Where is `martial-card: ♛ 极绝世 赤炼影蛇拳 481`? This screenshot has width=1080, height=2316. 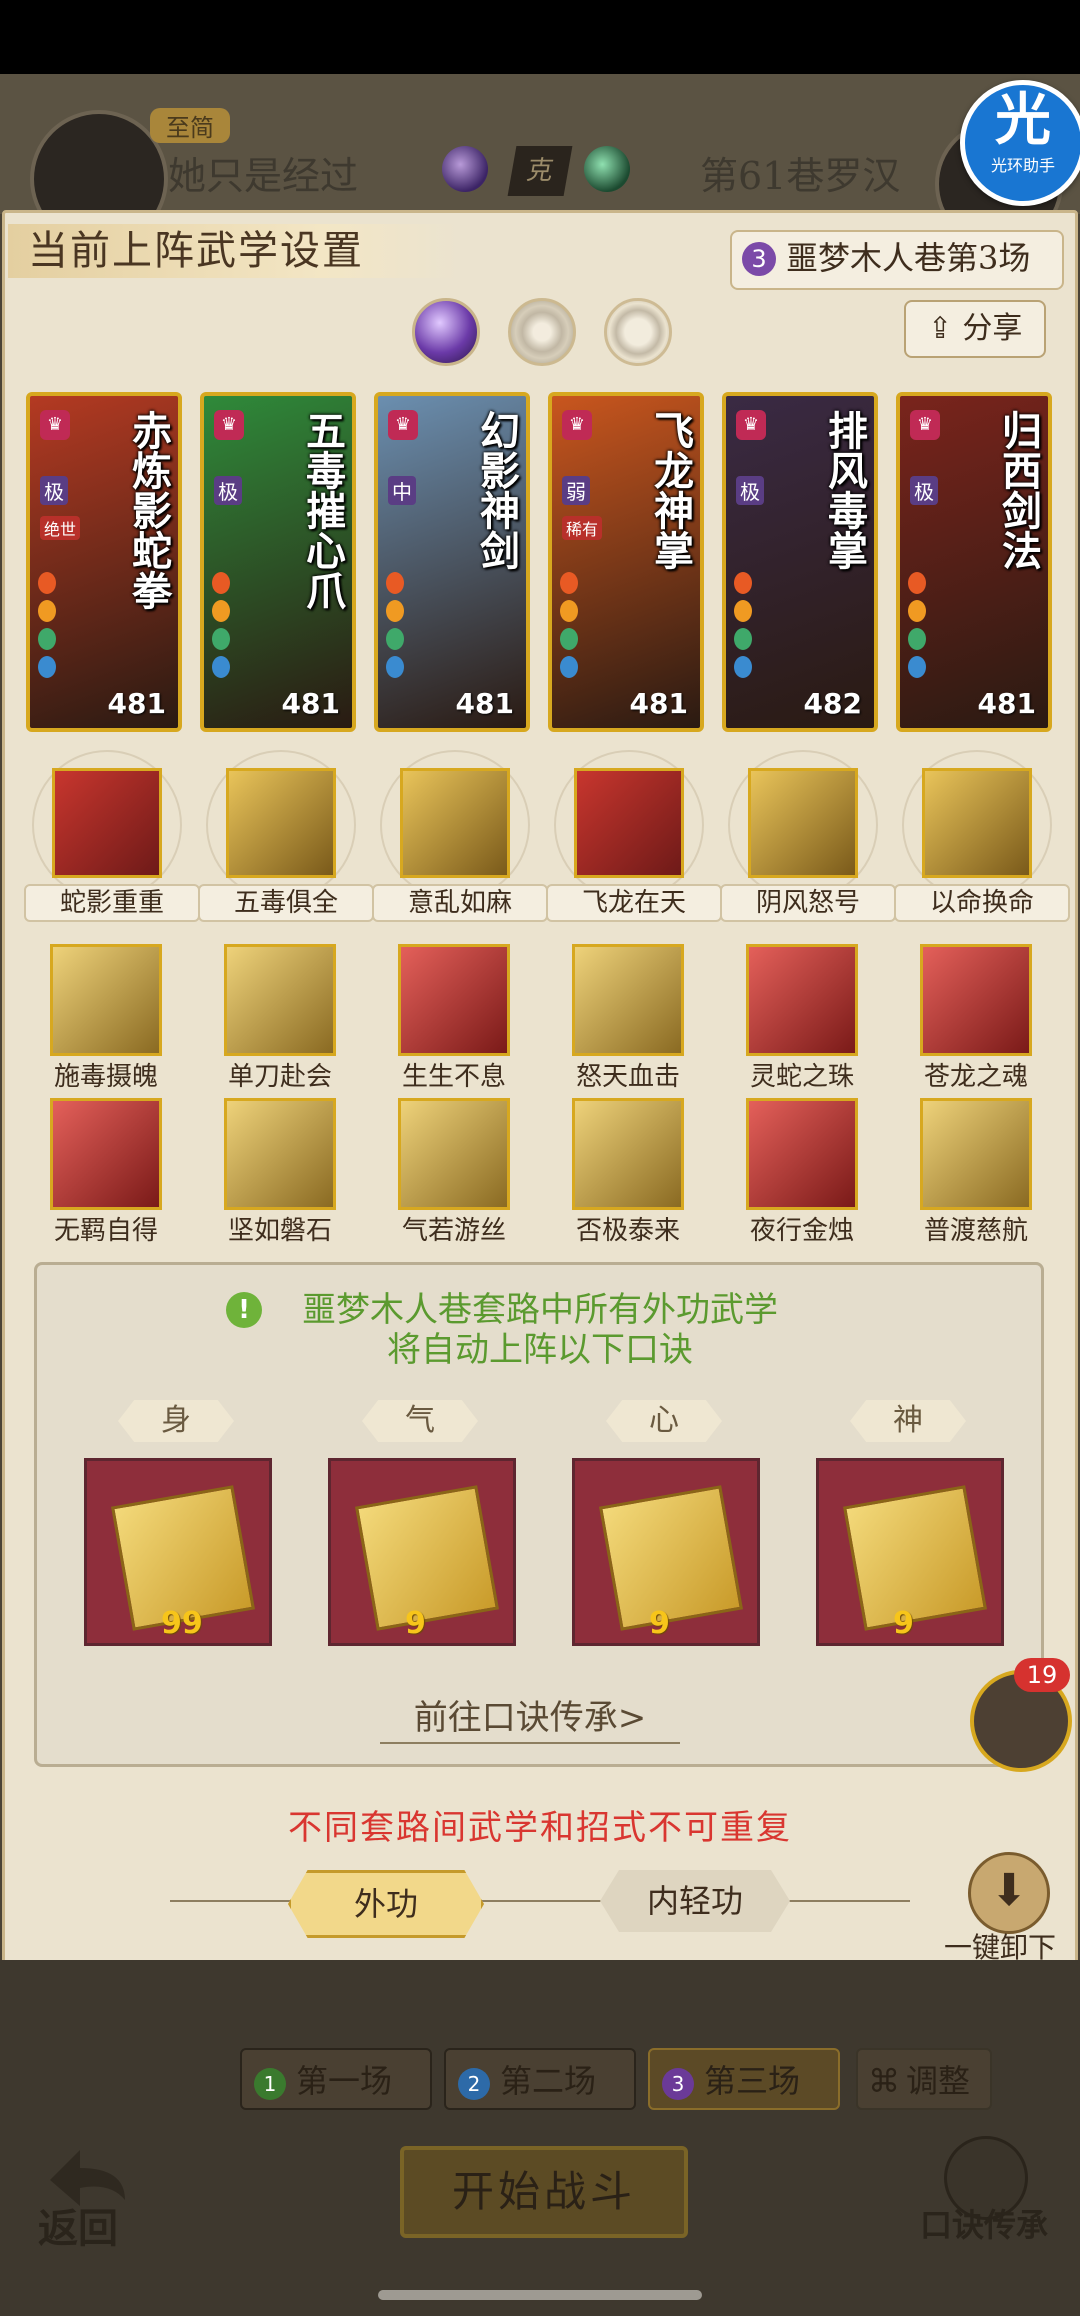
martial-card: ♛ 极绝世 赤炼影蛇拳 481 is located at coordinates (104, 562).